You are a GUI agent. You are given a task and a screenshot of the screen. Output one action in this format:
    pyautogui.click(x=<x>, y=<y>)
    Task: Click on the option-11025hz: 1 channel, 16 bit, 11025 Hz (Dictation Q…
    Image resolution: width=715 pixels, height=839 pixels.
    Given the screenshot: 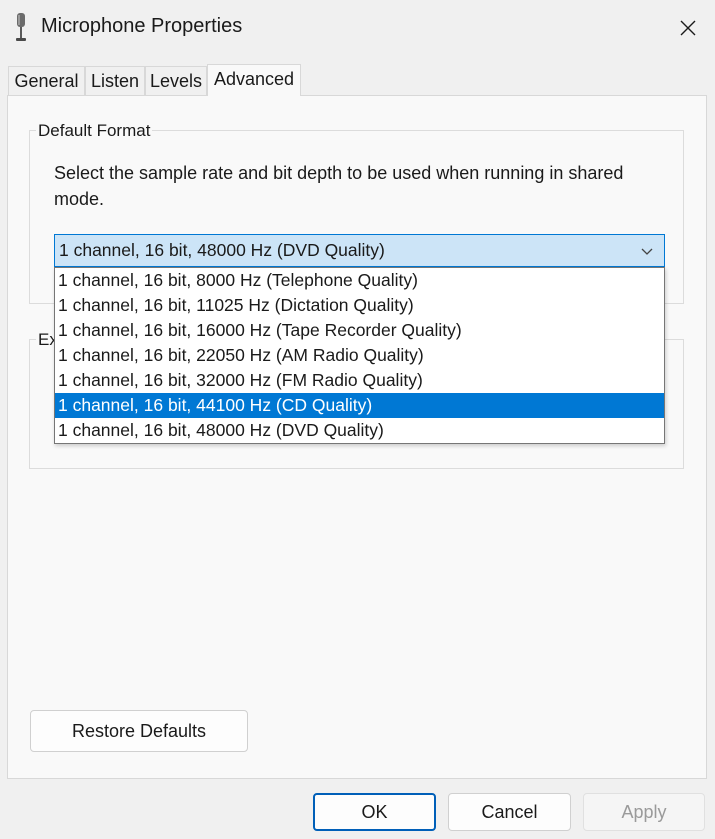 What is the action you would take?
    pyautogui.click(x=359, y=305)
    